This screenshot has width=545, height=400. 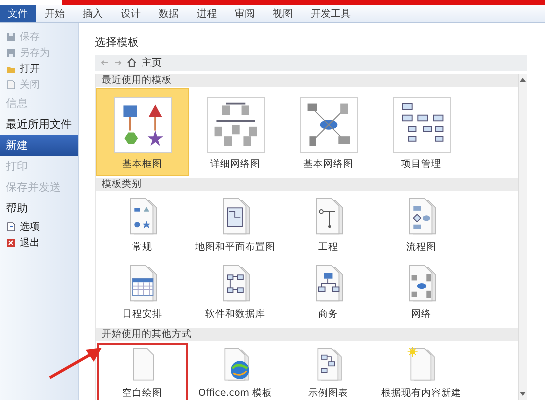 What do you see at coordinates (331, 13) in the screenshot?
I see `ribbon-tab: 开发工具` at bounding box center [331, 13].